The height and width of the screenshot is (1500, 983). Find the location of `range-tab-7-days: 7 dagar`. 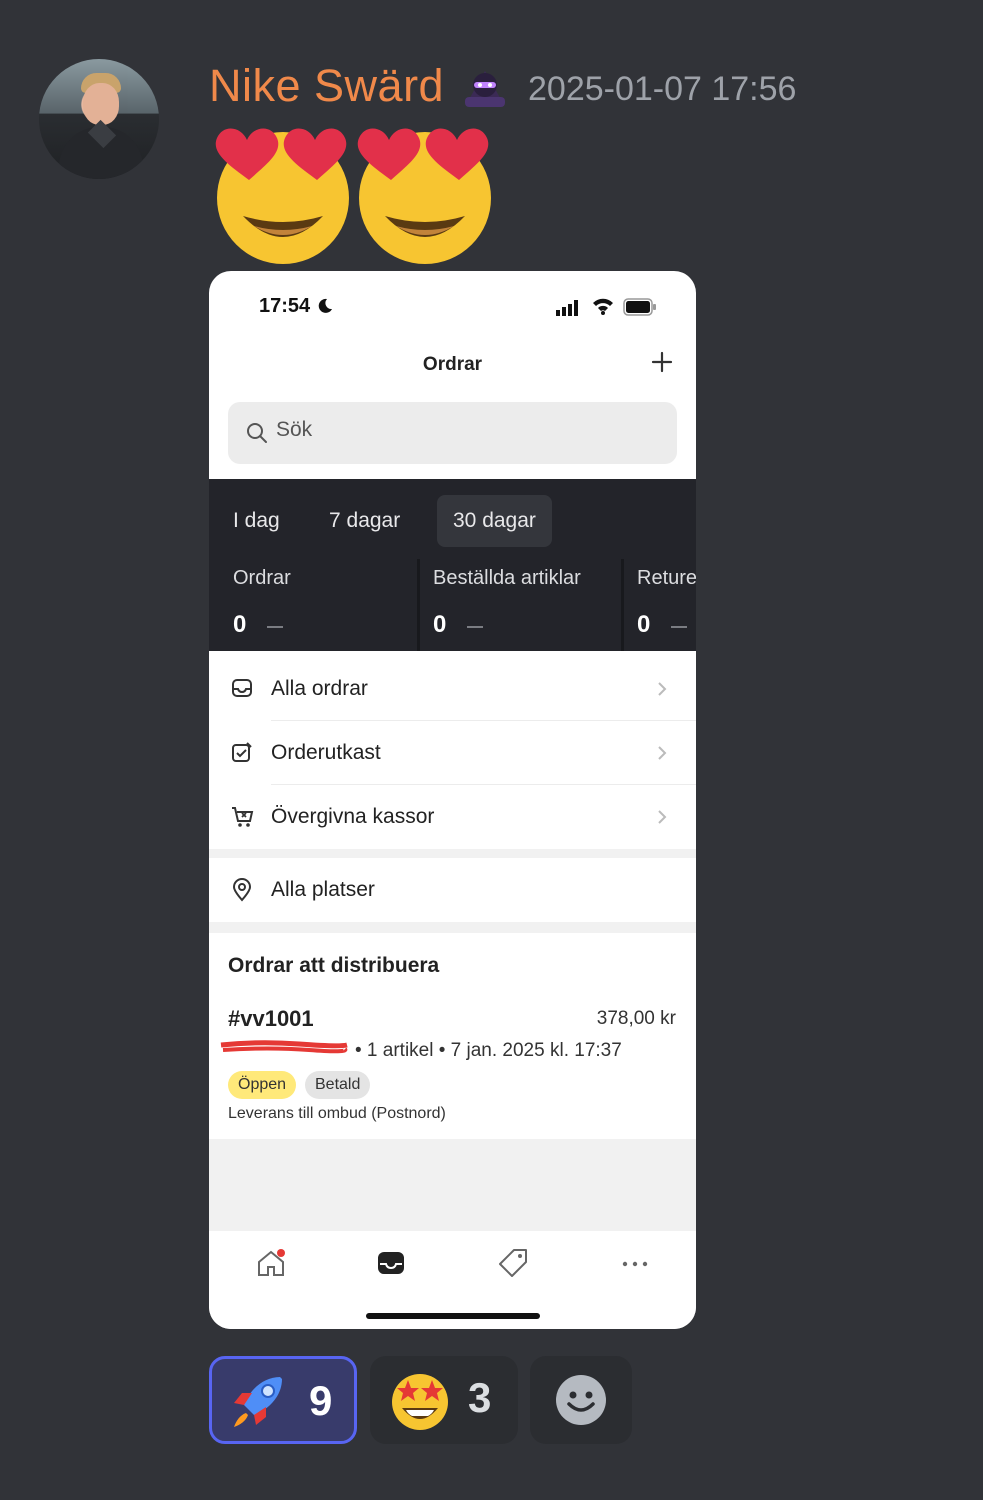

range-tab-7-days: 7 dagar is located at coordinates (364, 521).